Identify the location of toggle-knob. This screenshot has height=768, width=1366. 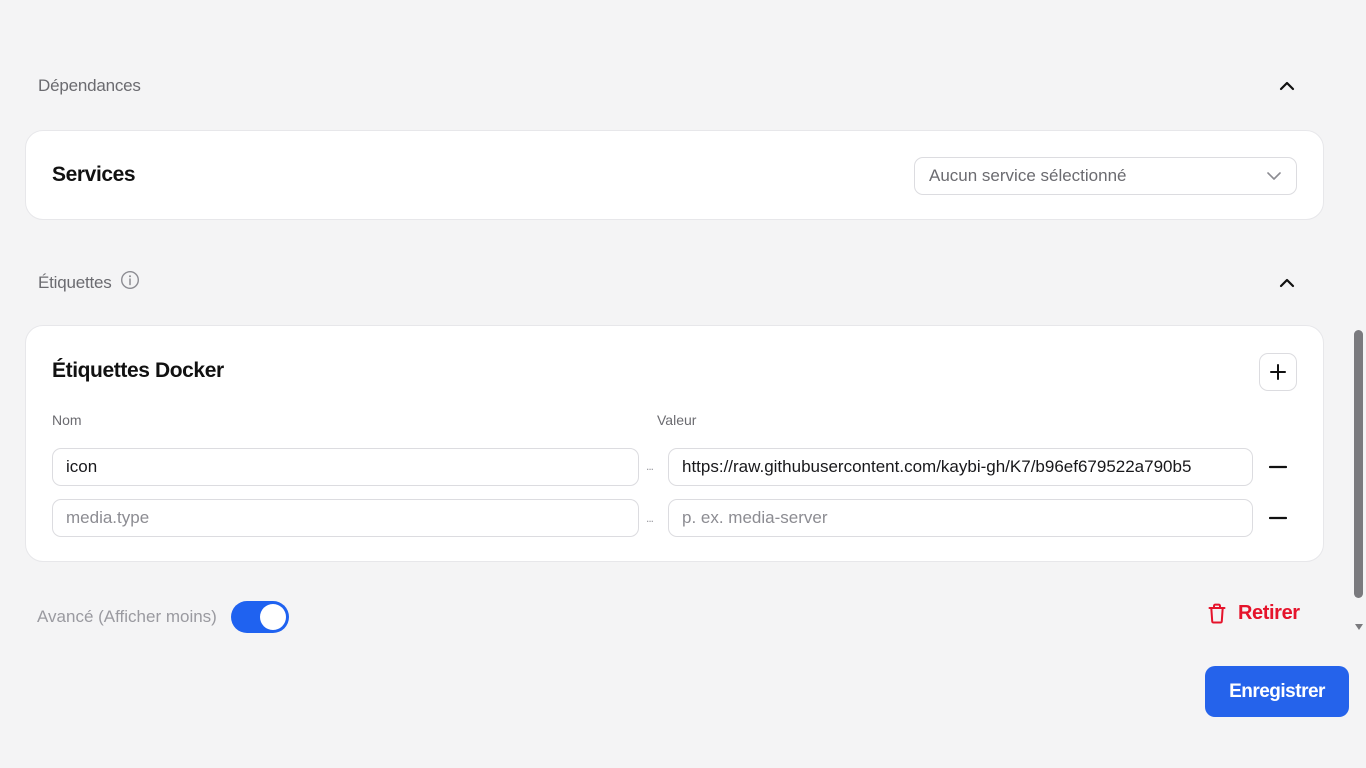
(272, 617).